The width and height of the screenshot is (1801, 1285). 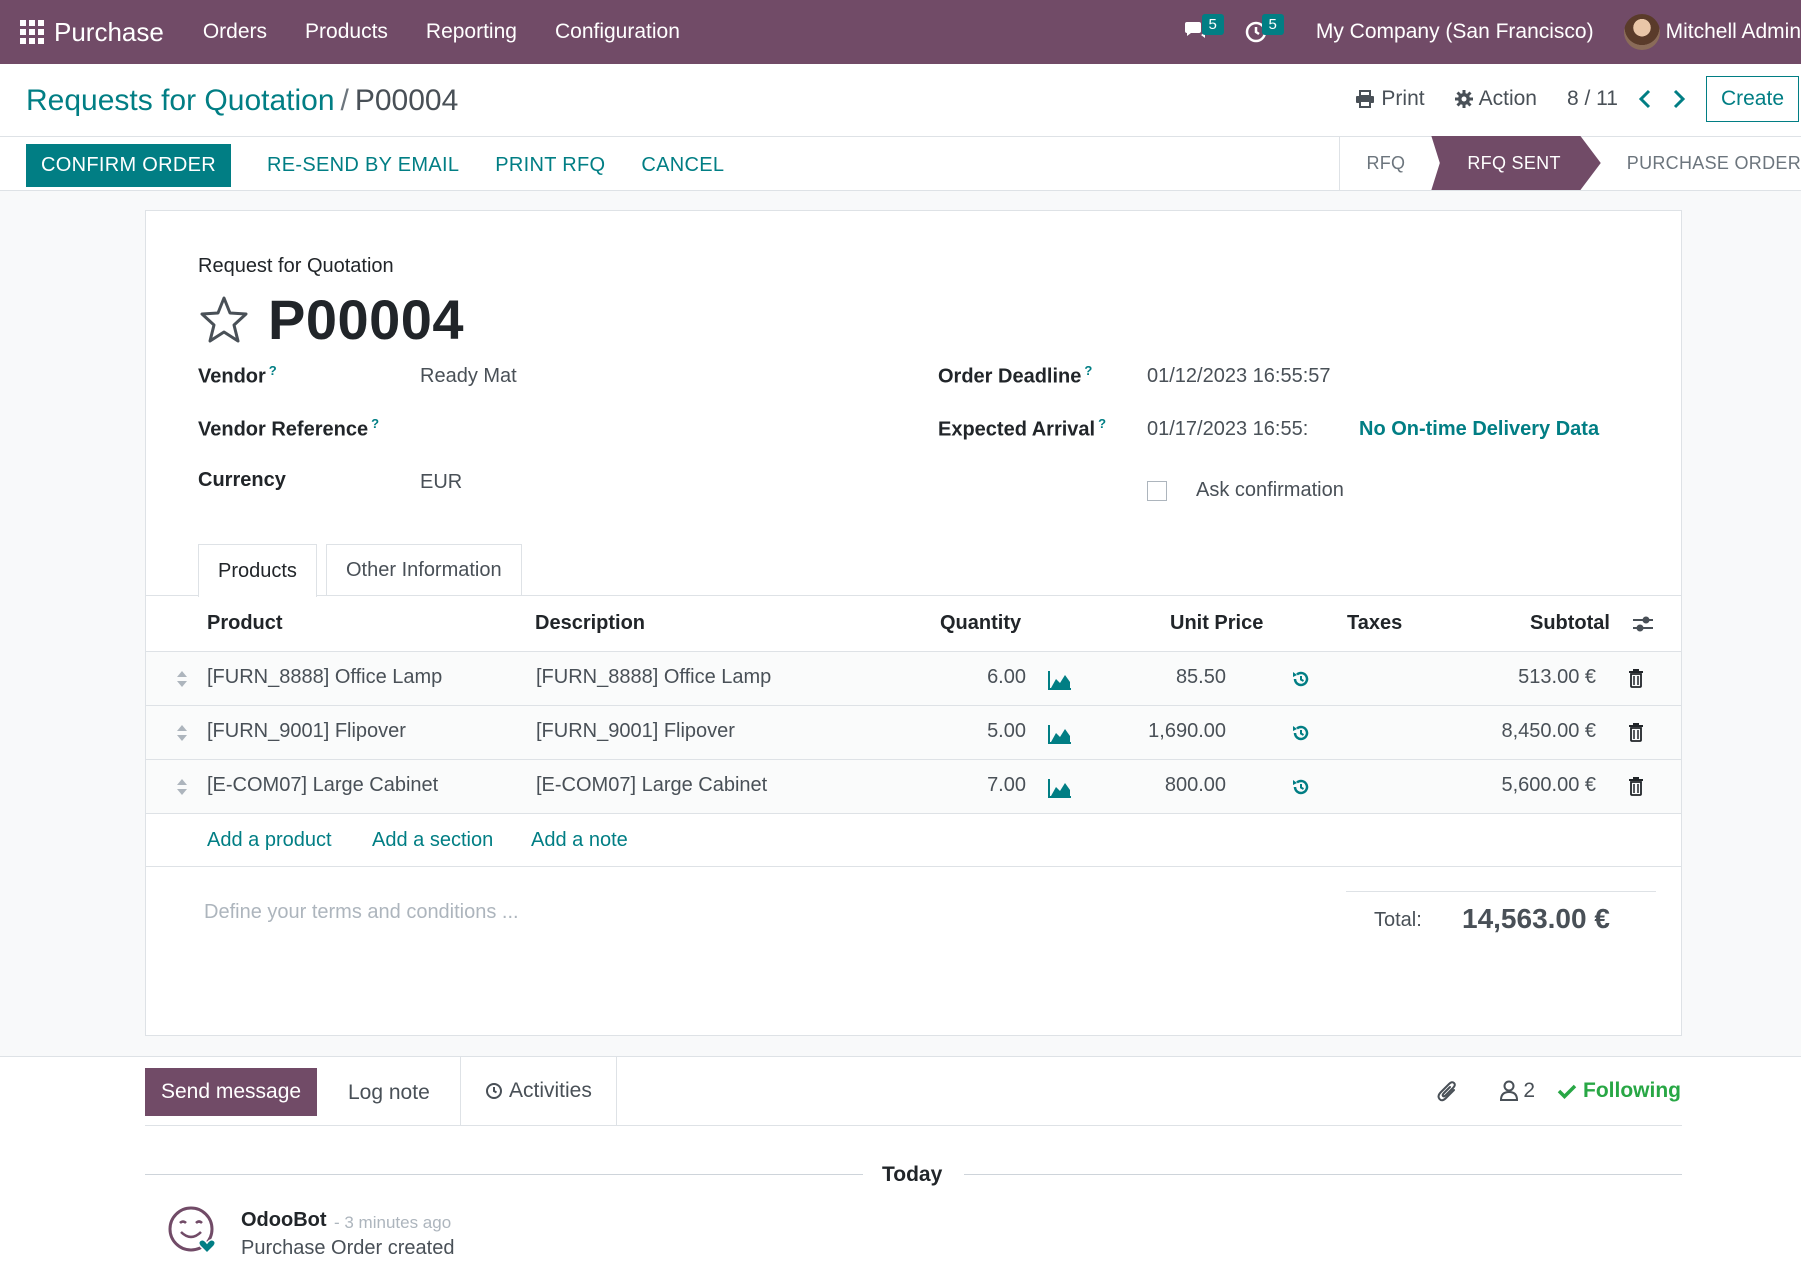 I want to click on star-icon, so click(x=224, y=320).